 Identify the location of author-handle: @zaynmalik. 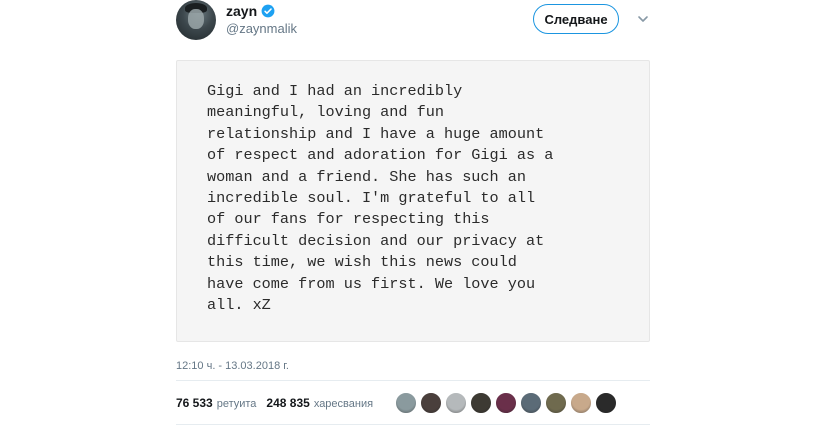
(261, 28).